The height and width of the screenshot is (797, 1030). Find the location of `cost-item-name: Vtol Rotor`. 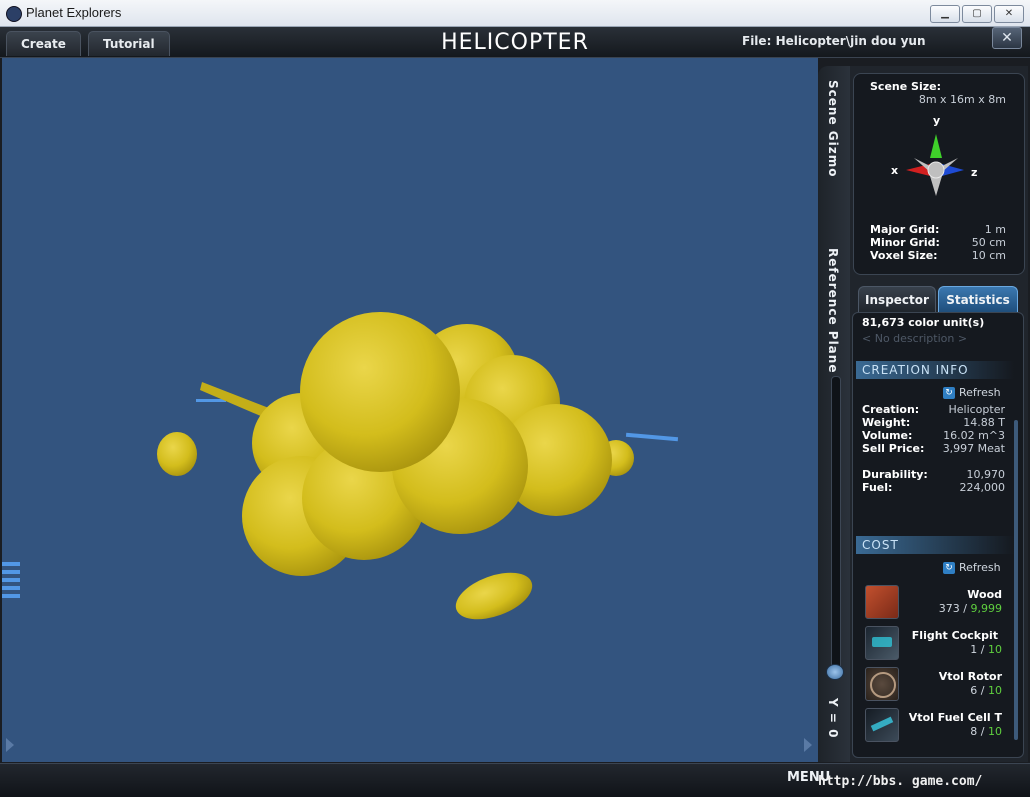

cost-item-name: Vtol Rotor is located at coordinates (970, 676).